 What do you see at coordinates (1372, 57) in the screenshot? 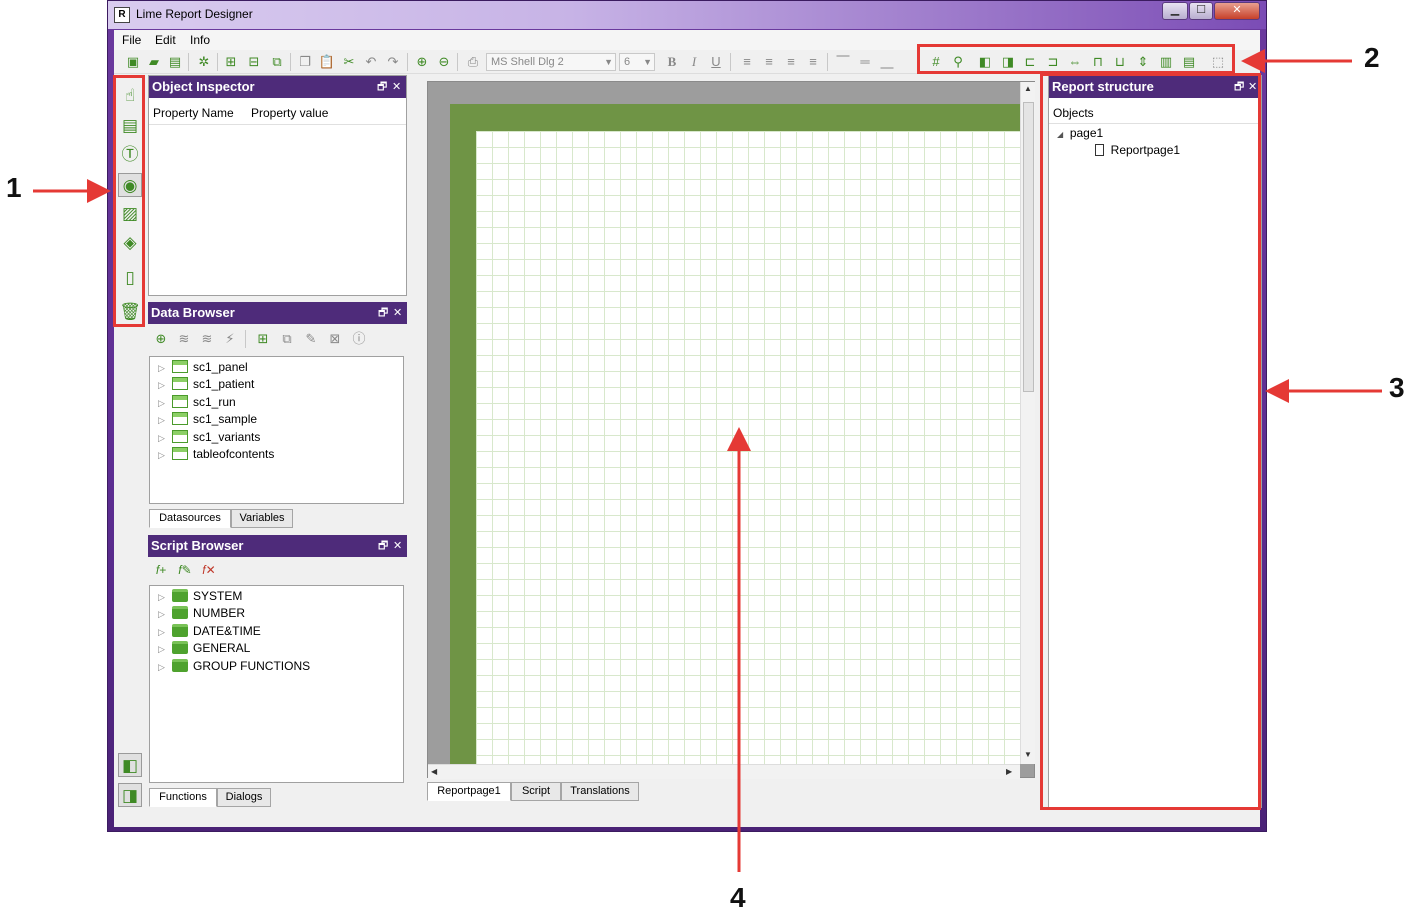
I see `annotation-label-2: 2` at bounding box center [1372, 57].